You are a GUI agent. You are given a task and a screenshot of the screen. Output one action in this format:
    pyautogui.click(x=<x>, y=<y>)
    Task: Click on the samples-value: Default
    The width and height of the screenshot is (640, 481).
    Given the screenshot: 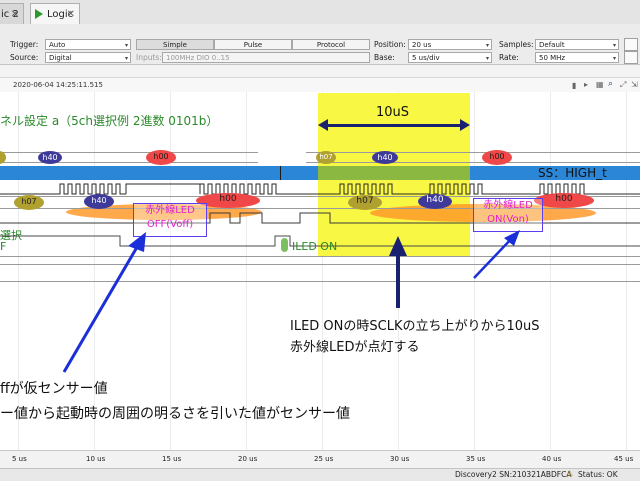 What is the action you would take?
    pyautogui.click(x=552, y=45)
    